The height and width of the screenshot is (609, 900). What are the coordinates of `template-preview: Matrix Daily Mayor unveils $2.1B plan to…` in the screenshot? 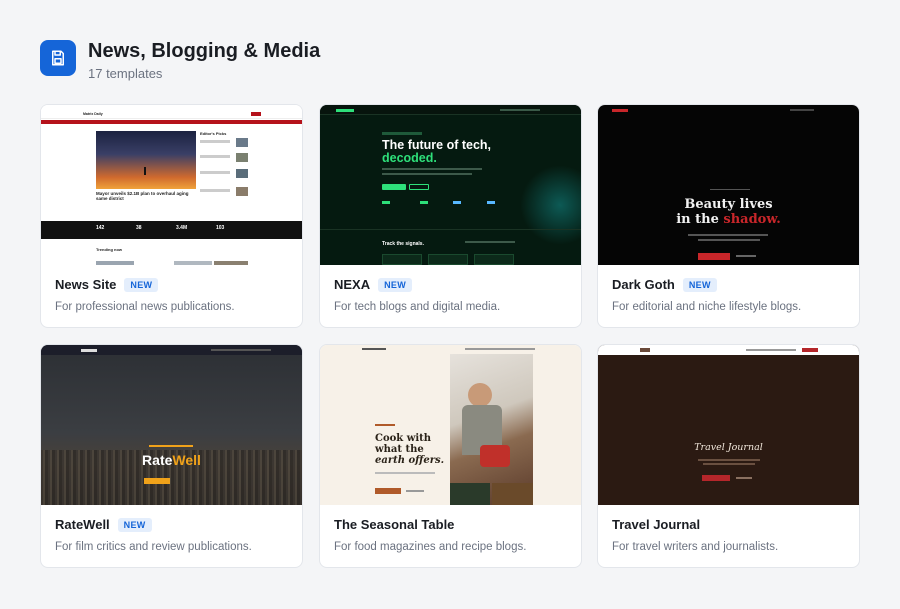 It's located at (171, 185).